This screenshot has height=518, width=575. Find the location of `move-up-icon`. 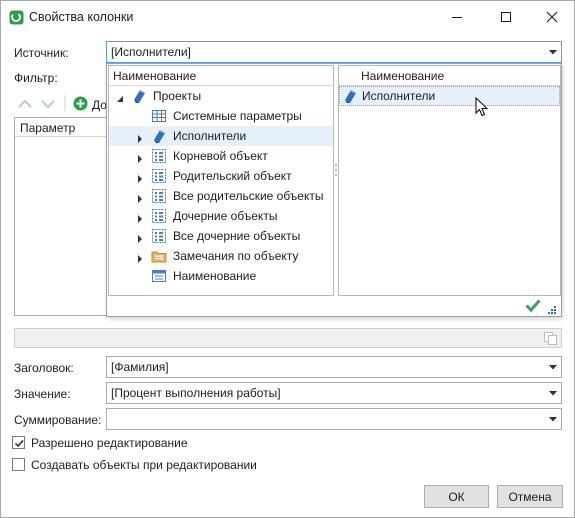

move-up-icon is located at coordinates (25, 105).